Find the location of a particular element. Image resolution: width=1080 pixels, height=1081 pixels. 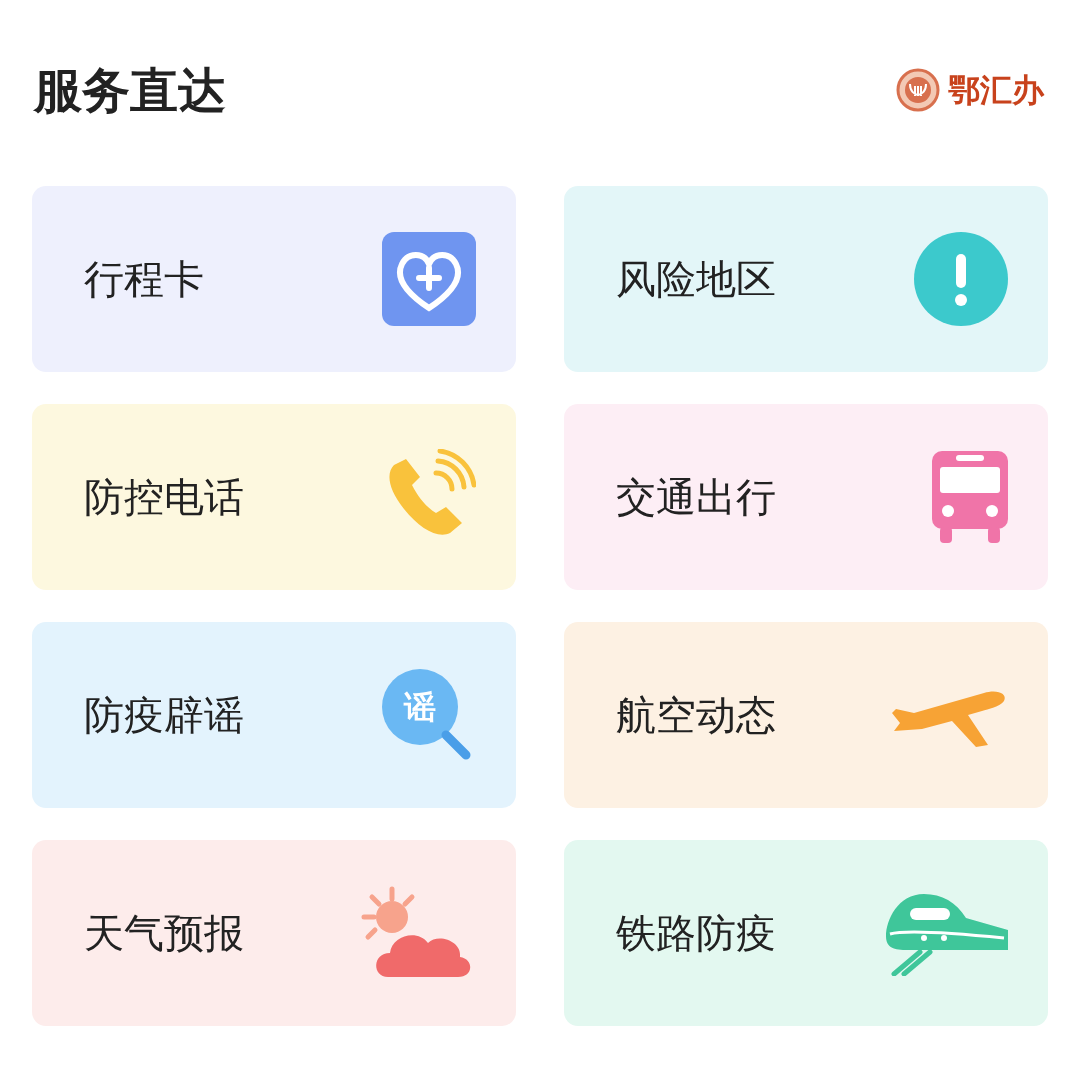

service-label: 铁路防疫 is located at coordinates (696, 933).